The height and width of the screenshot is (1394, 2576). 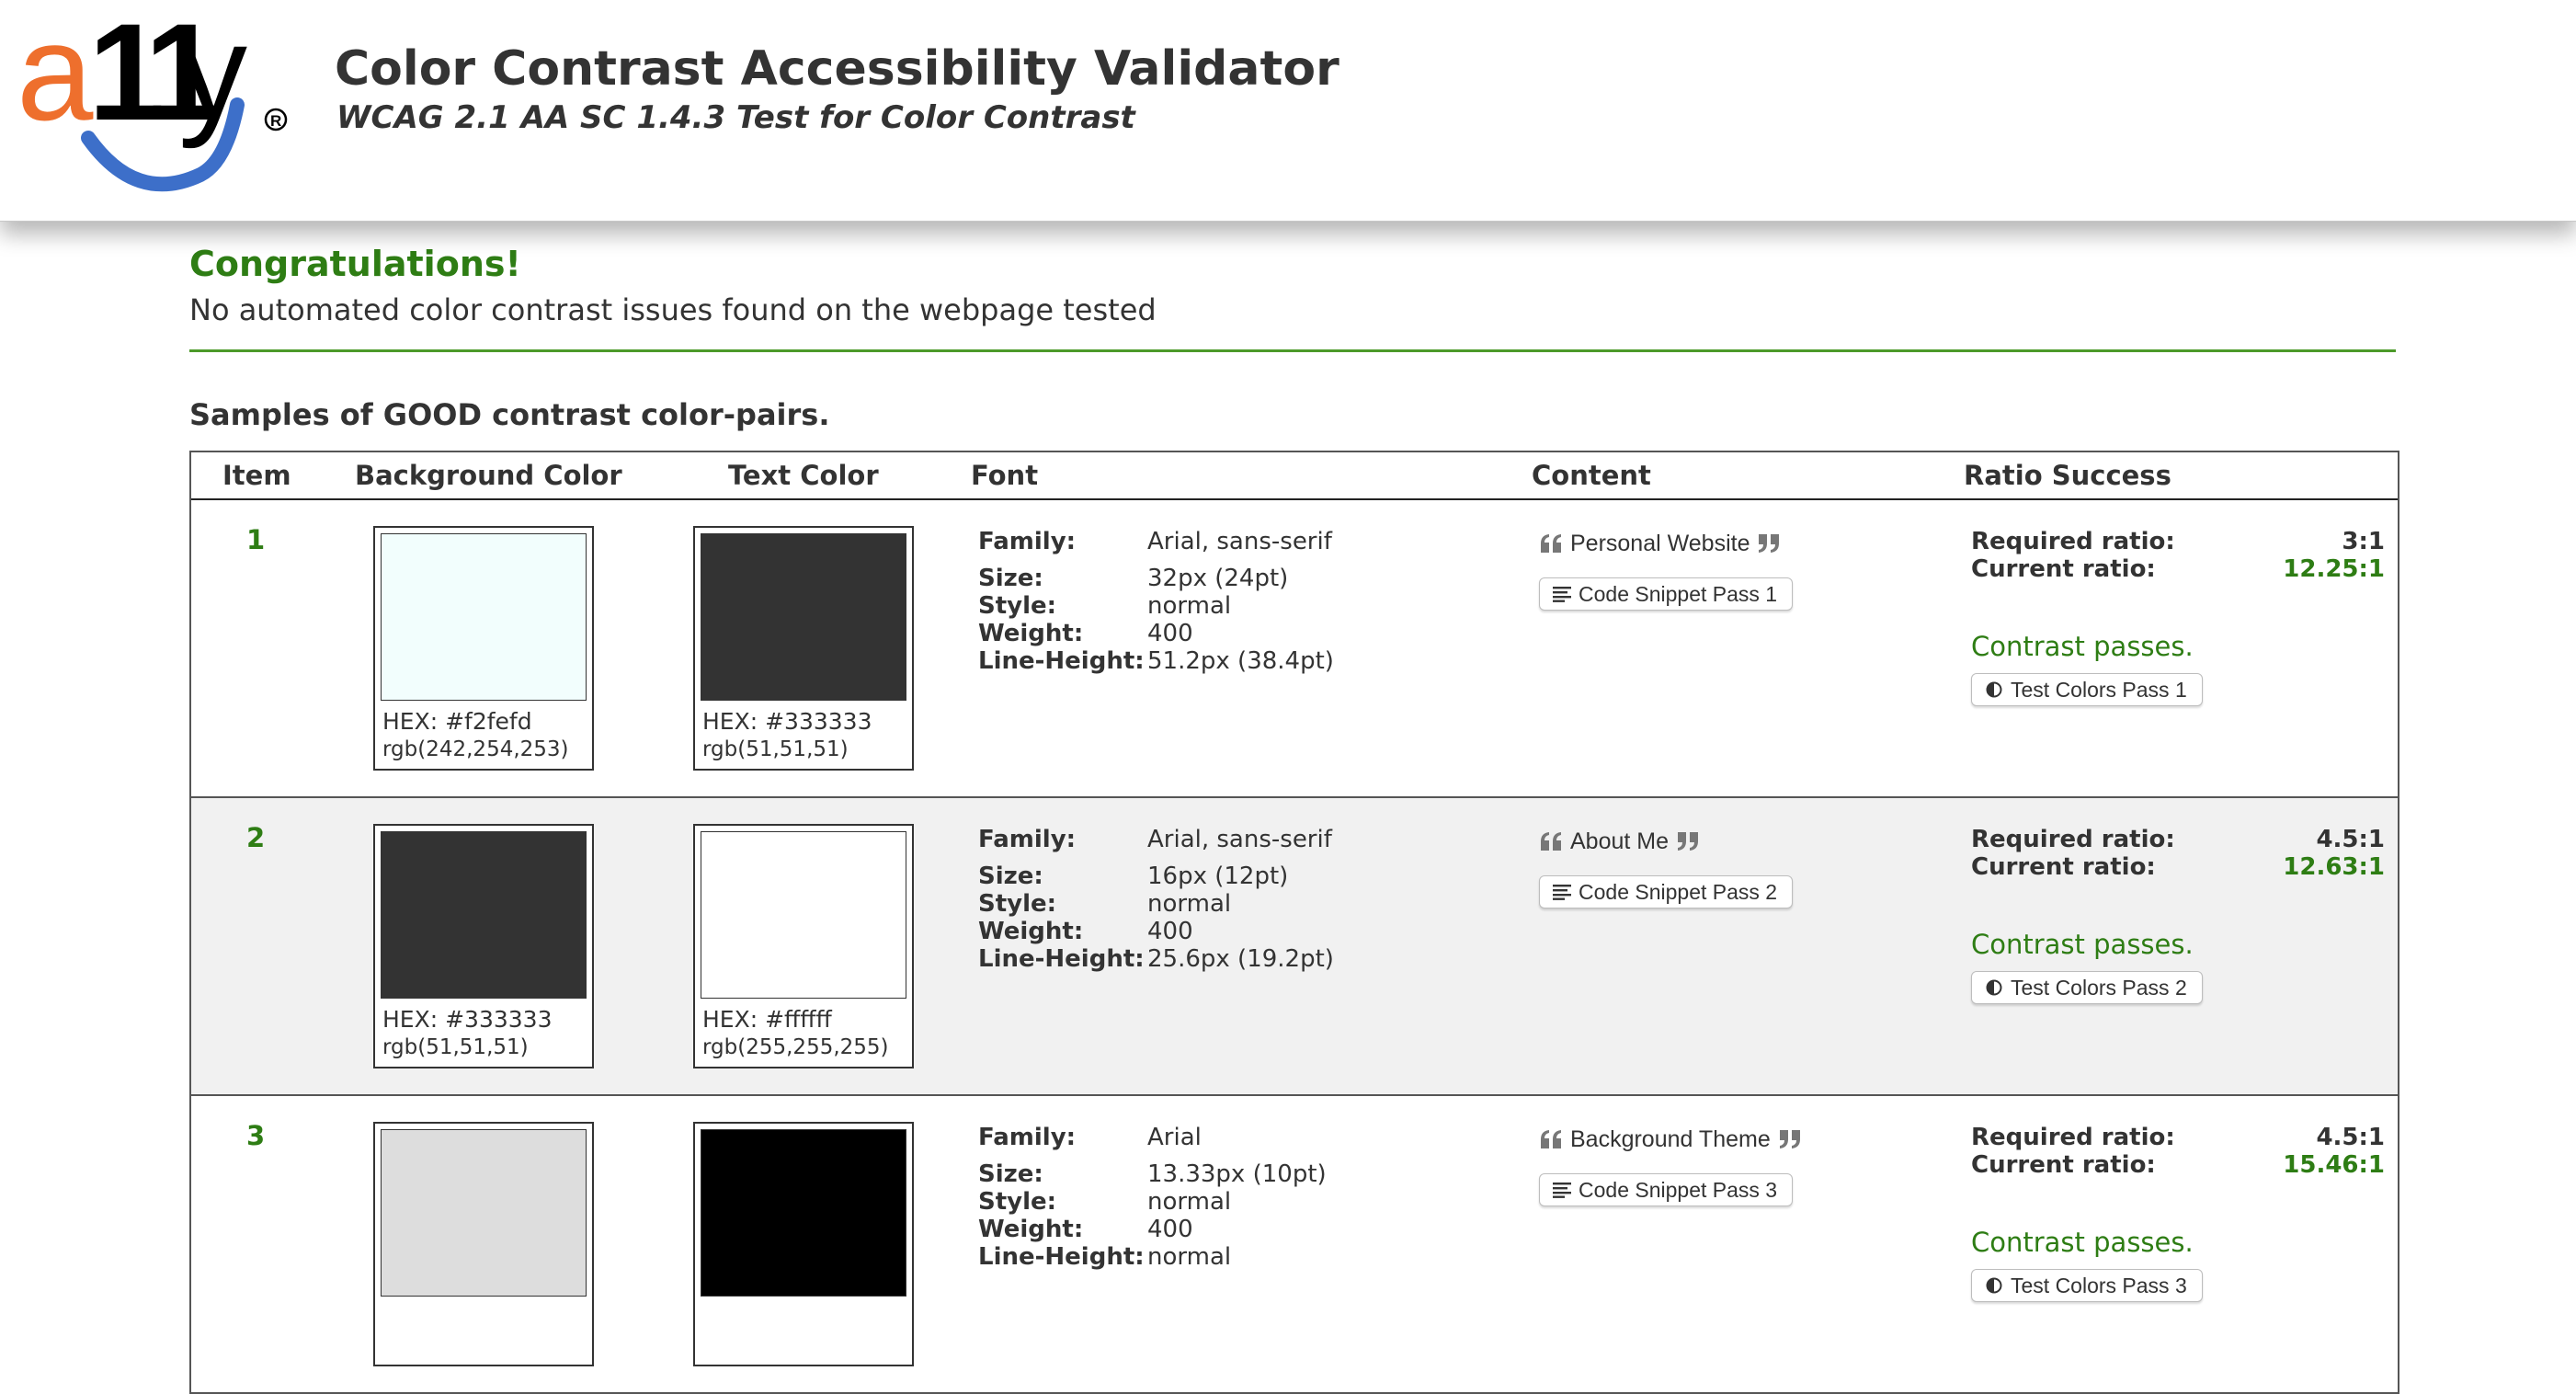 I want to click on test-colors-label: Test Colors Pass 3, so click(x=2099, y=1285).